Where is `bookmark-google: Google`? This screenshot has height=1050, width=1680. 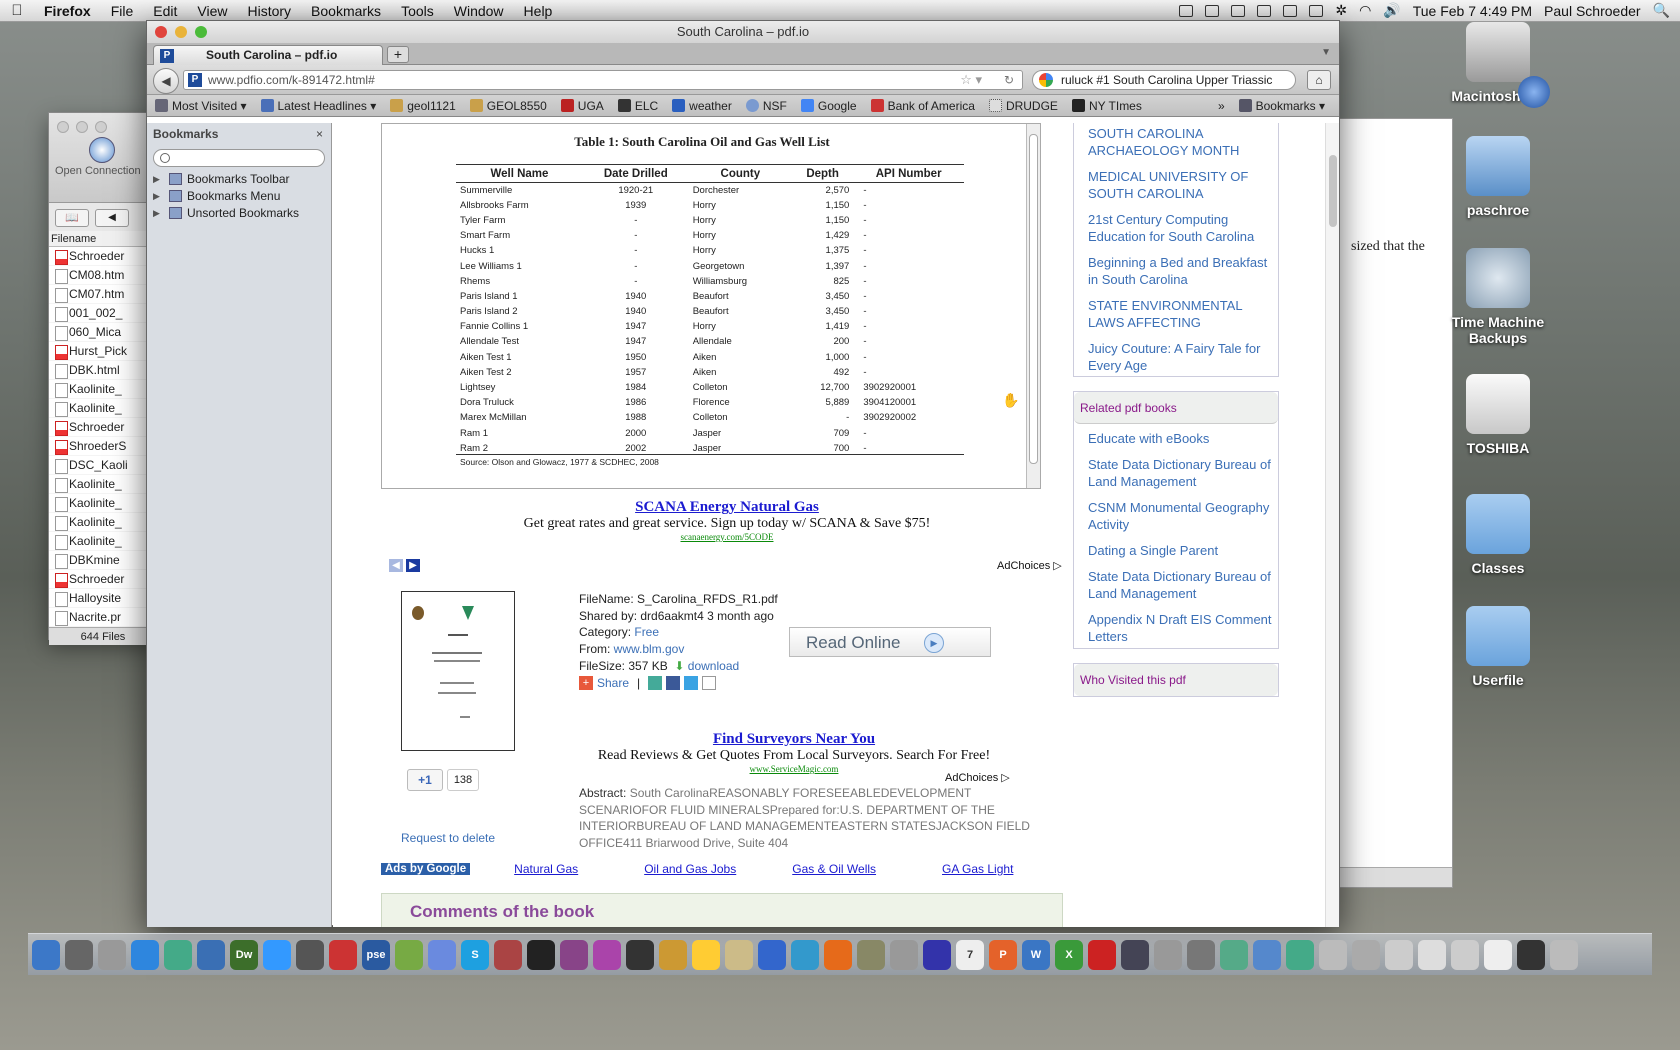 bookmark-google: Google is located at coordinates (828, 106).